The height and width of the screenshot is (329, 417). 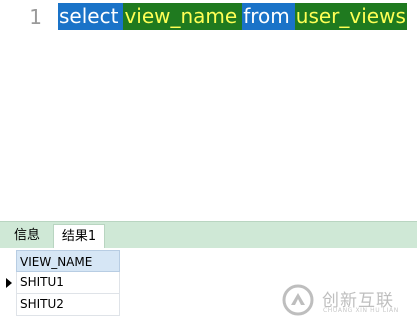 I want to click on grid-cell: SHITU2, so click(x=68, y=305).